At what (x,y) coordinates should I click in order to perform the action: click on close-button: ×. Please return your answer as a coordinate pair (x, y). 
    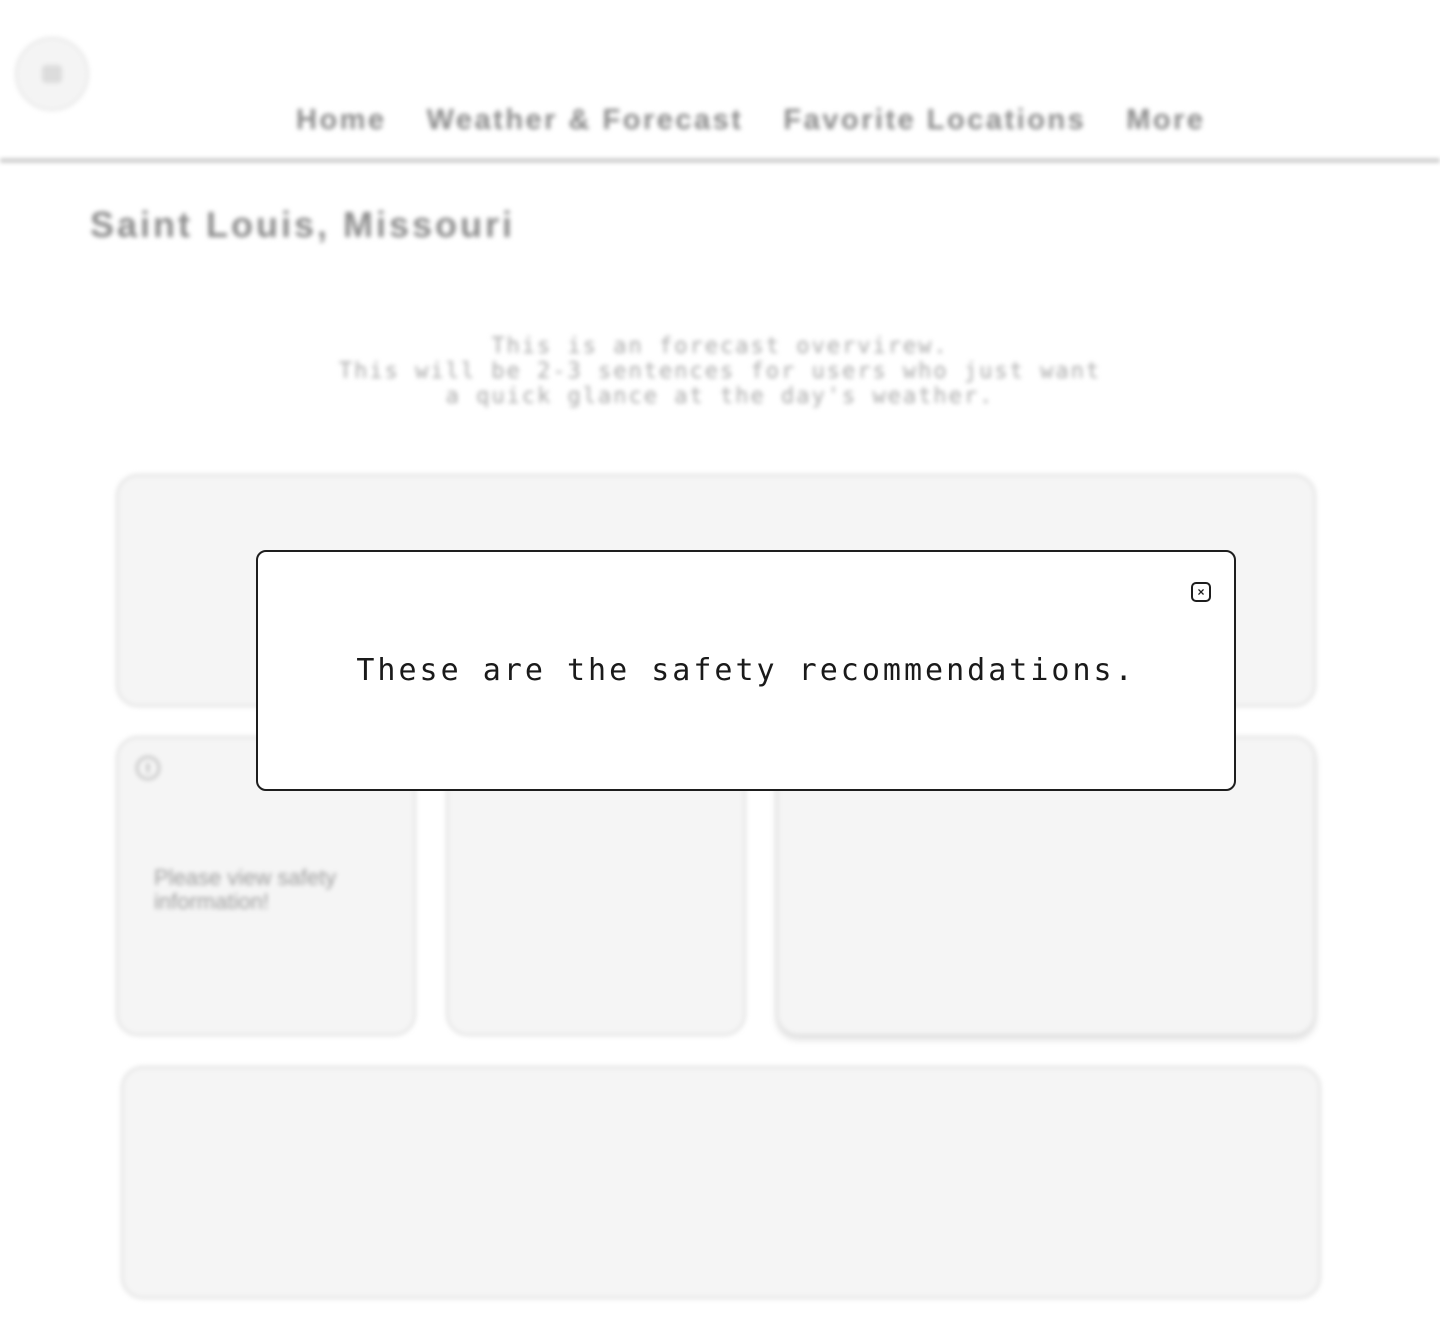
    Looking at the image, I should click on (1201, 592).